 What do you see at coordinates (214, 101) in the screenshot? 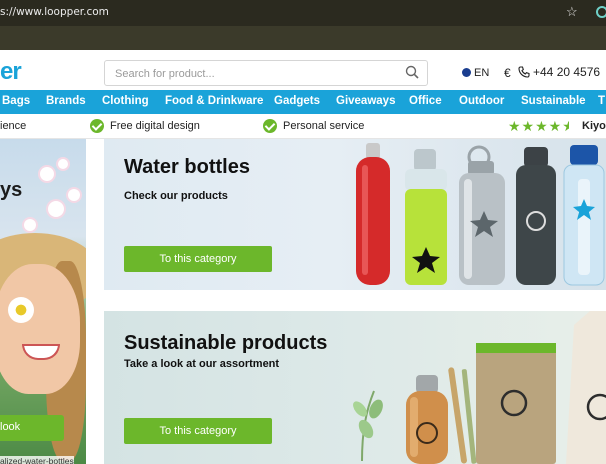
I see `nav-item-food-drinkware: Food & Drinkware` at bounding box center [214, 101].